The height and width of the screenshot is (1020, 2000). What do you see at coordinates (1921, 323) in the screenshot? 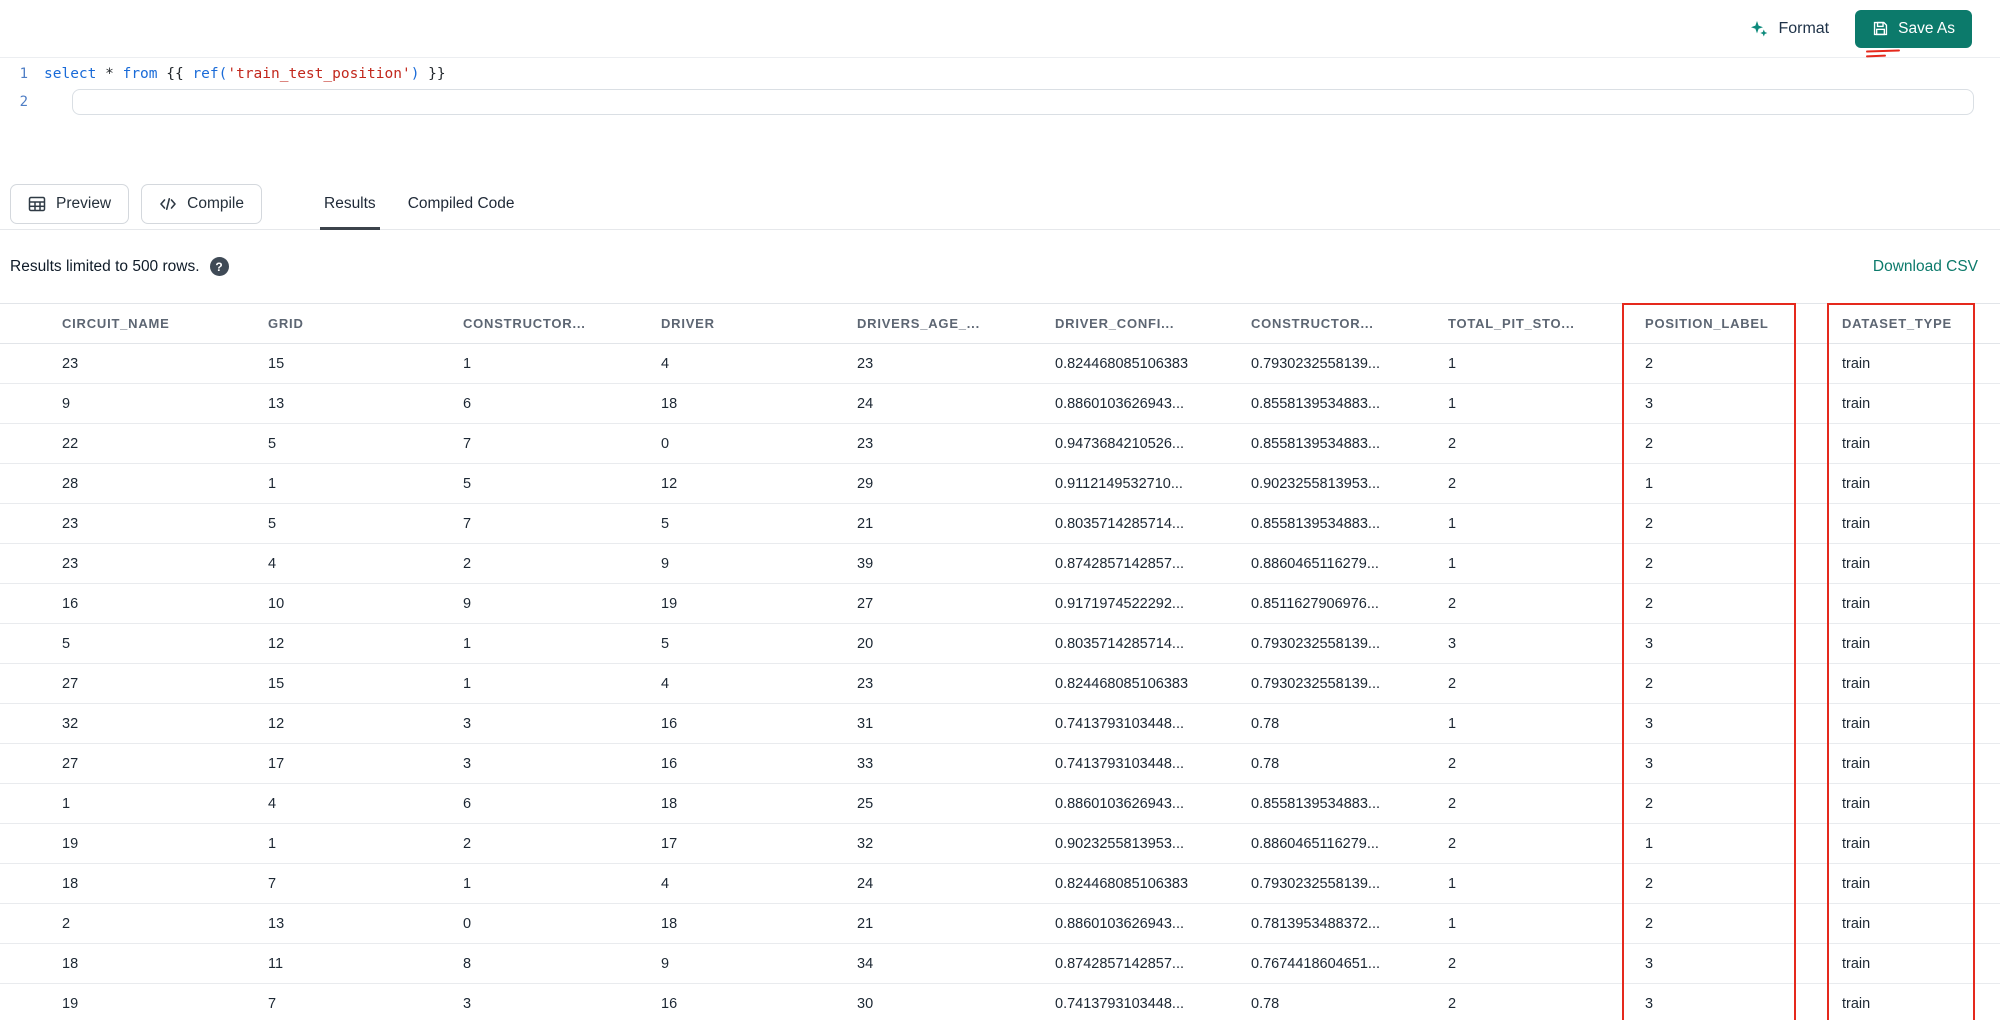
I see `column-header: DATASET_TYPE` at bounding box center [1921, 323].